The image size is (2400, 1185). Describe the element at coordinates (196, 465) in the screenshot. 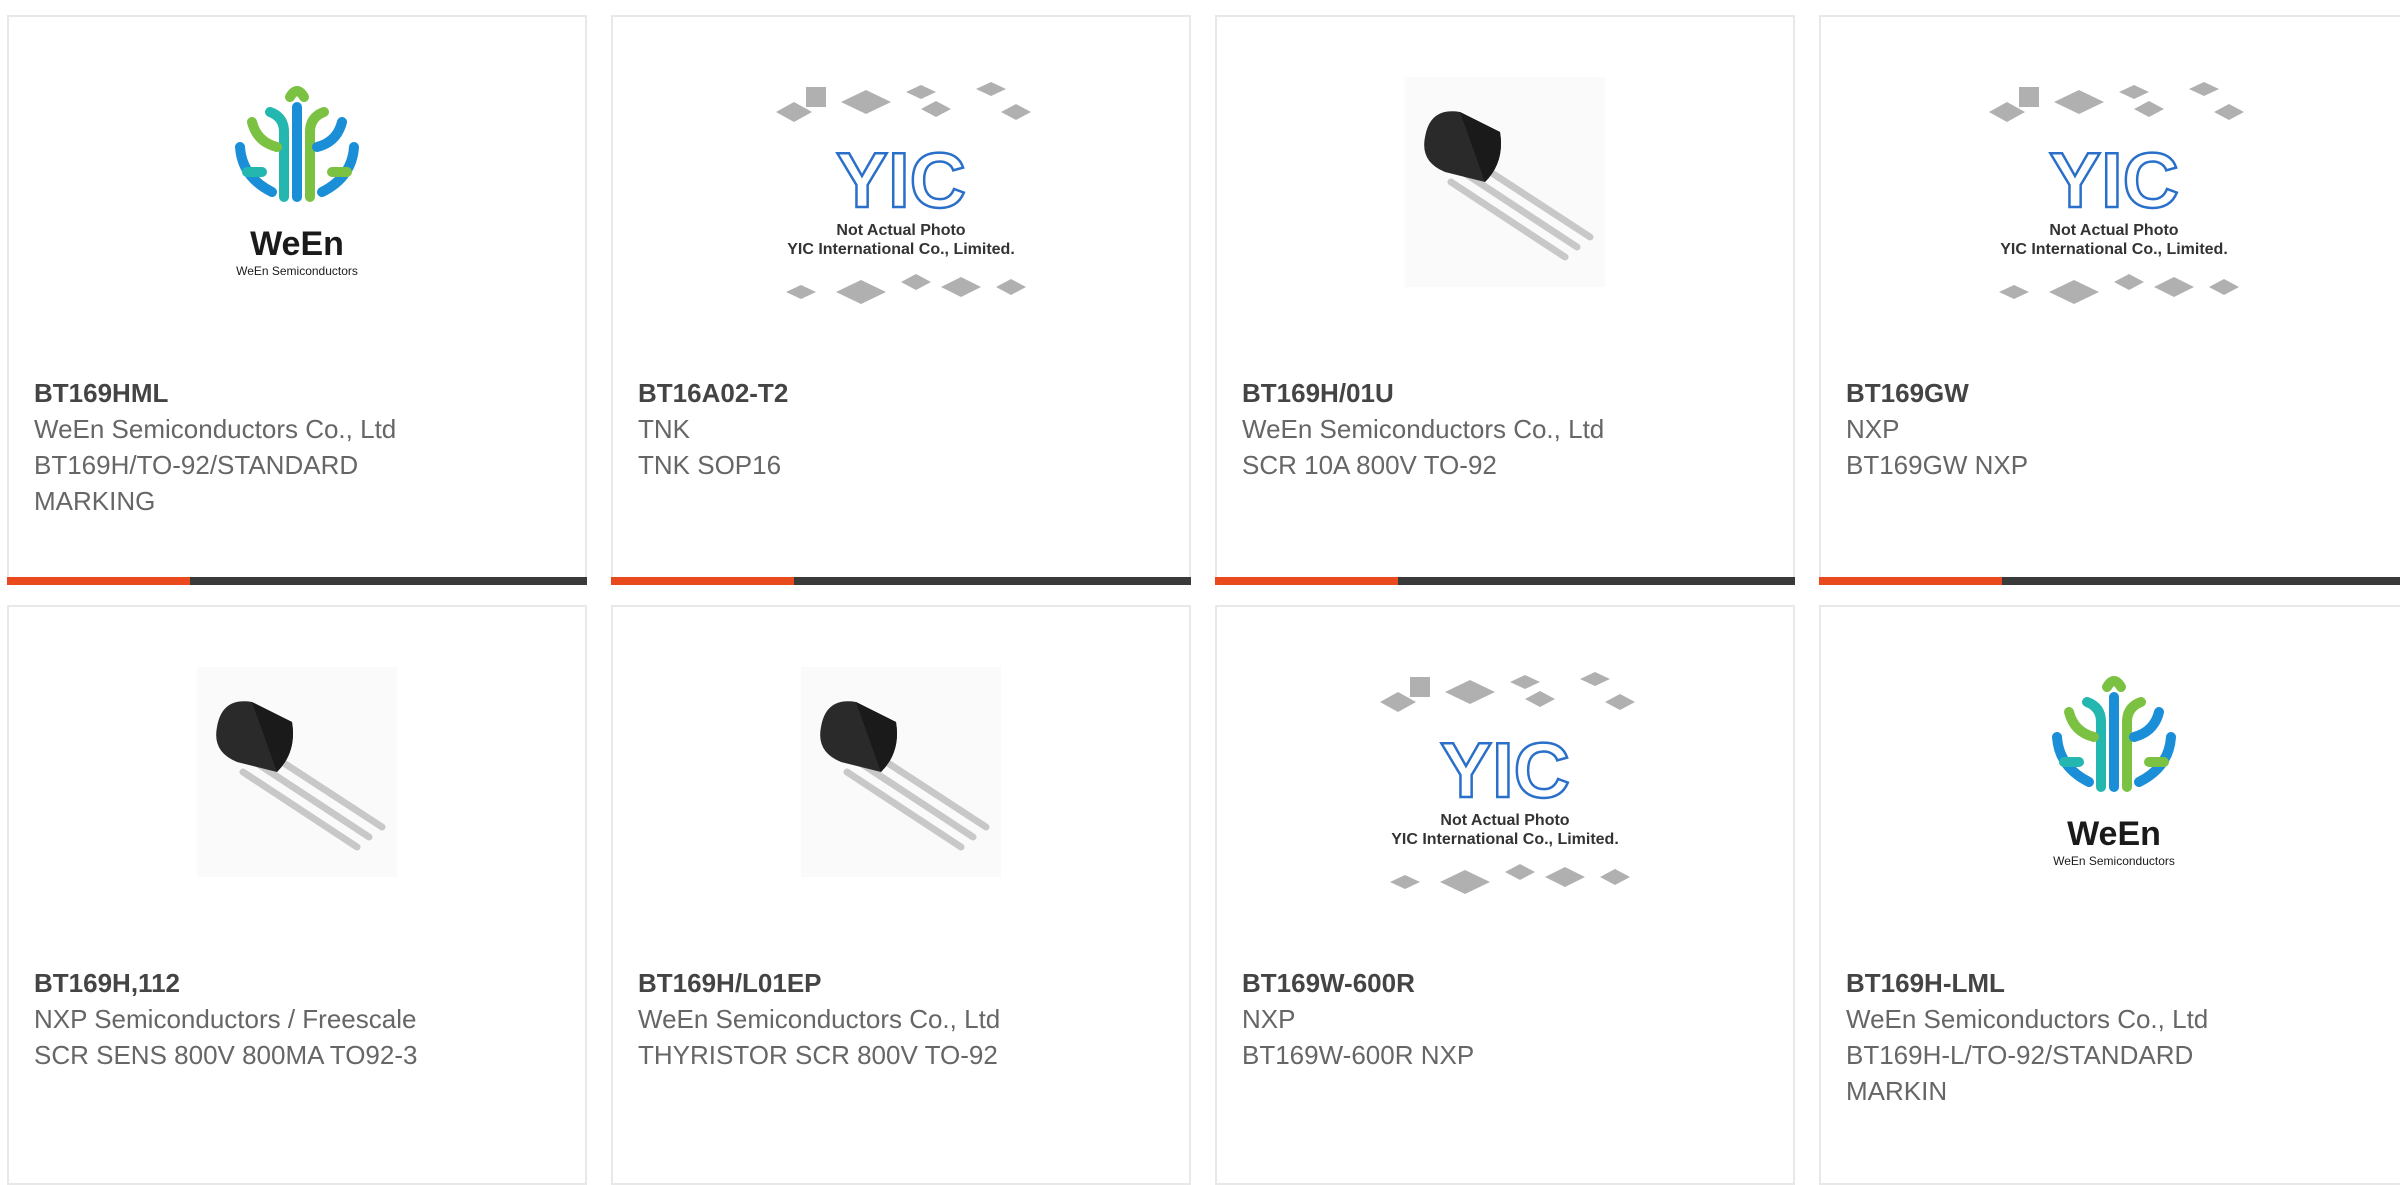

I see `description: BT169H/TO-92/STANDARD` at that location.